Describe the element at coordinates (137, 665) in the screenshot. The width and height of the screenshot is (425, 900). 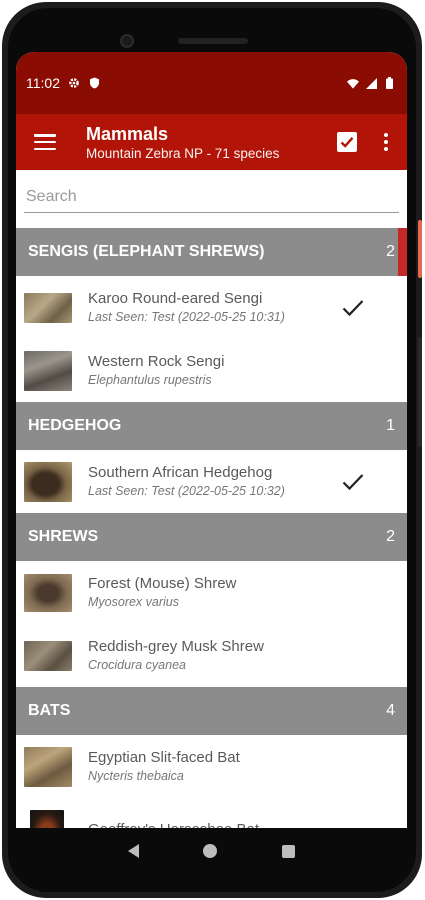
I see `species-subtitle: Crocidura cyanea` at that location.